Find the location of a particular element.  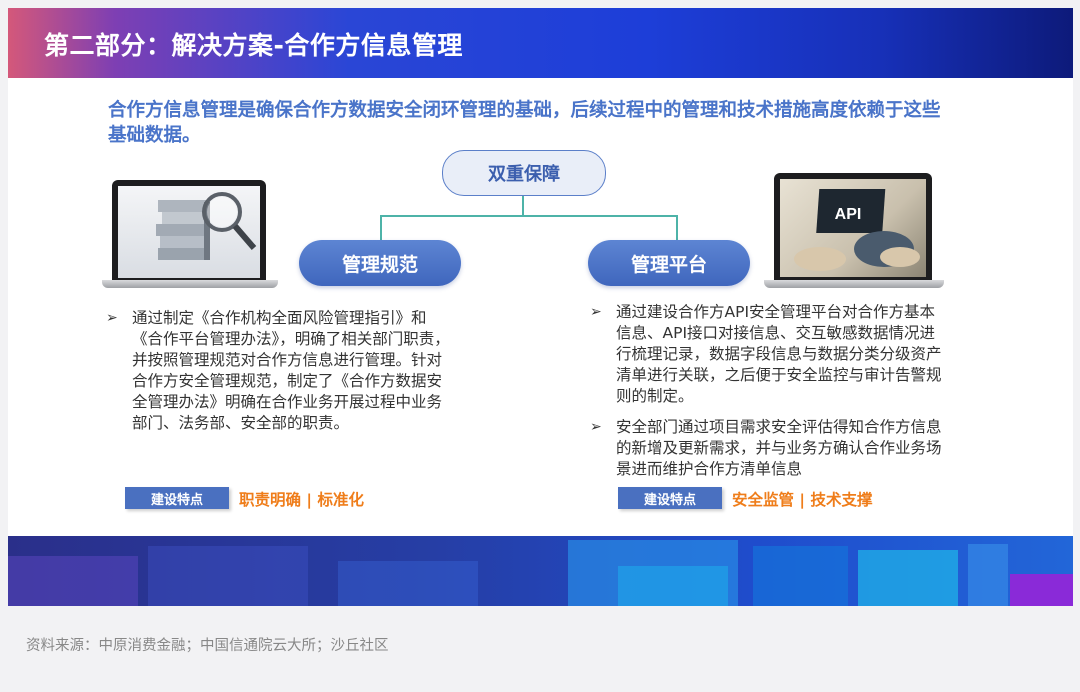

center-label-pill: 双重保障 is located at coordinates (524, 173).